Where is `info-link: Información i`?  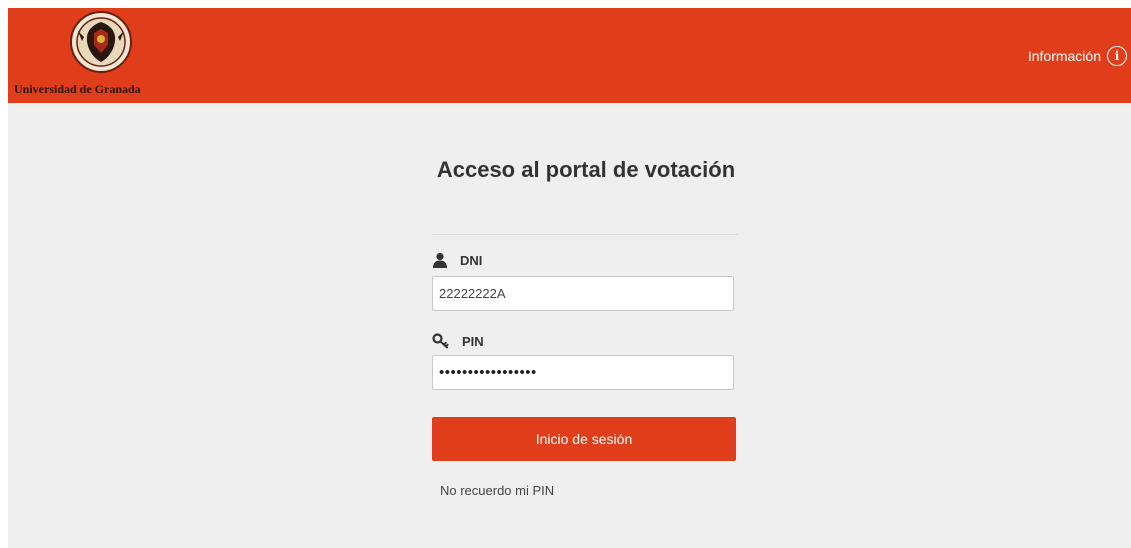 info-link: Información i is located at coordinates (1077, 56).